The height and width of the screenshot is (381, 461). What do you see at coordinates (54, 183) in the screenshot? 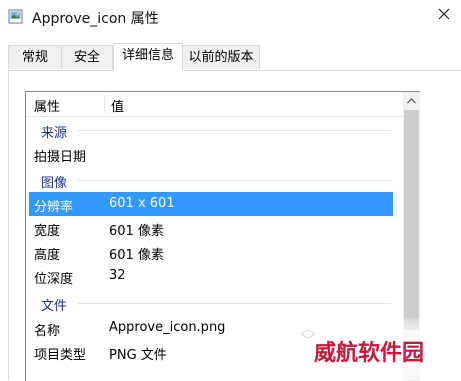
I see `group-label: 图像` at bounding box center [54, 183].